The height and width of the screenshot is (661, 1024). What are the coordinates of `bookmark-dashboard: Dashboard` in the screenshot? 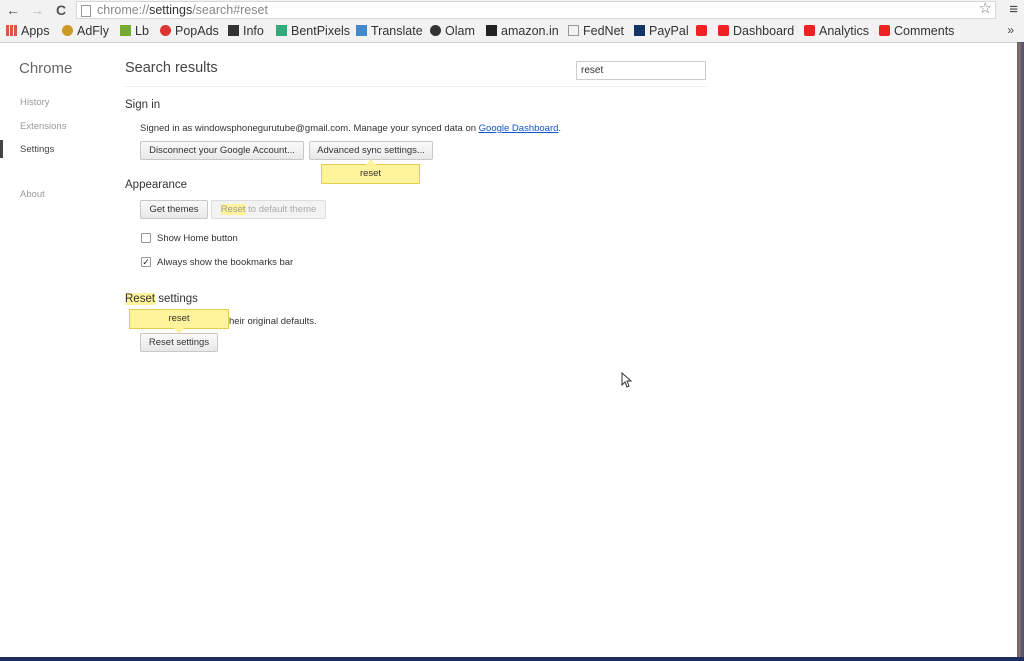 It's located at (756, 31).